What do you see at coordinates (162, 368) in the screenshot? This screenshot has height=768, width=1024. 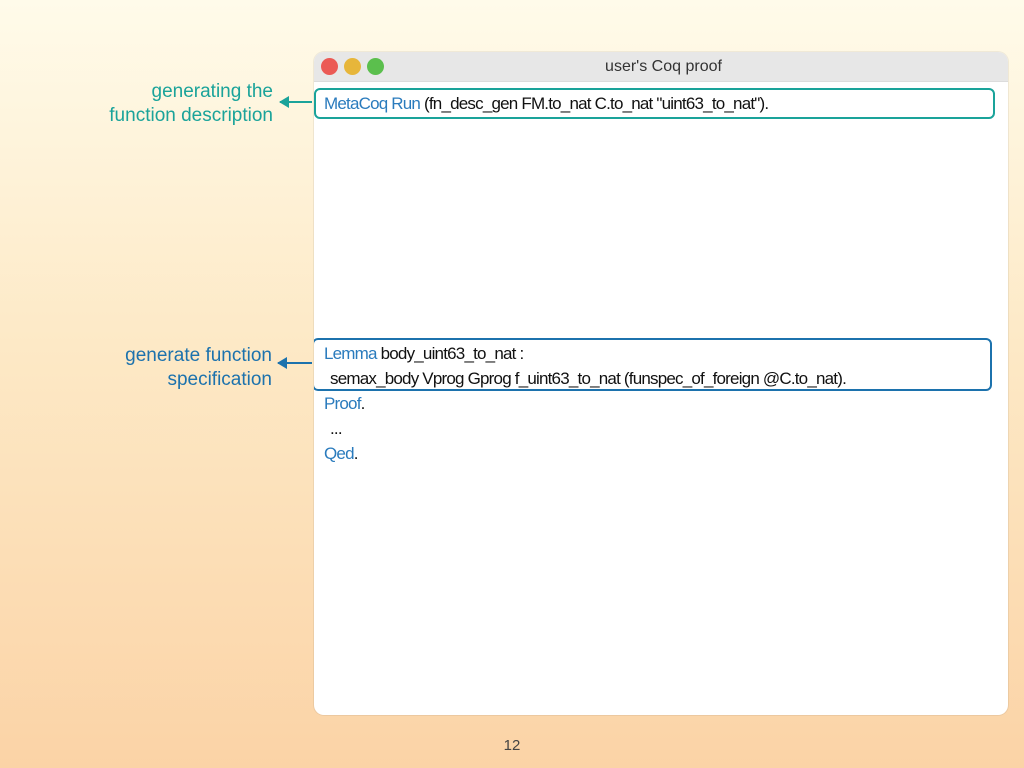 I see `annotation-function-specification: generate function specification` at bounding box center [162, 368].